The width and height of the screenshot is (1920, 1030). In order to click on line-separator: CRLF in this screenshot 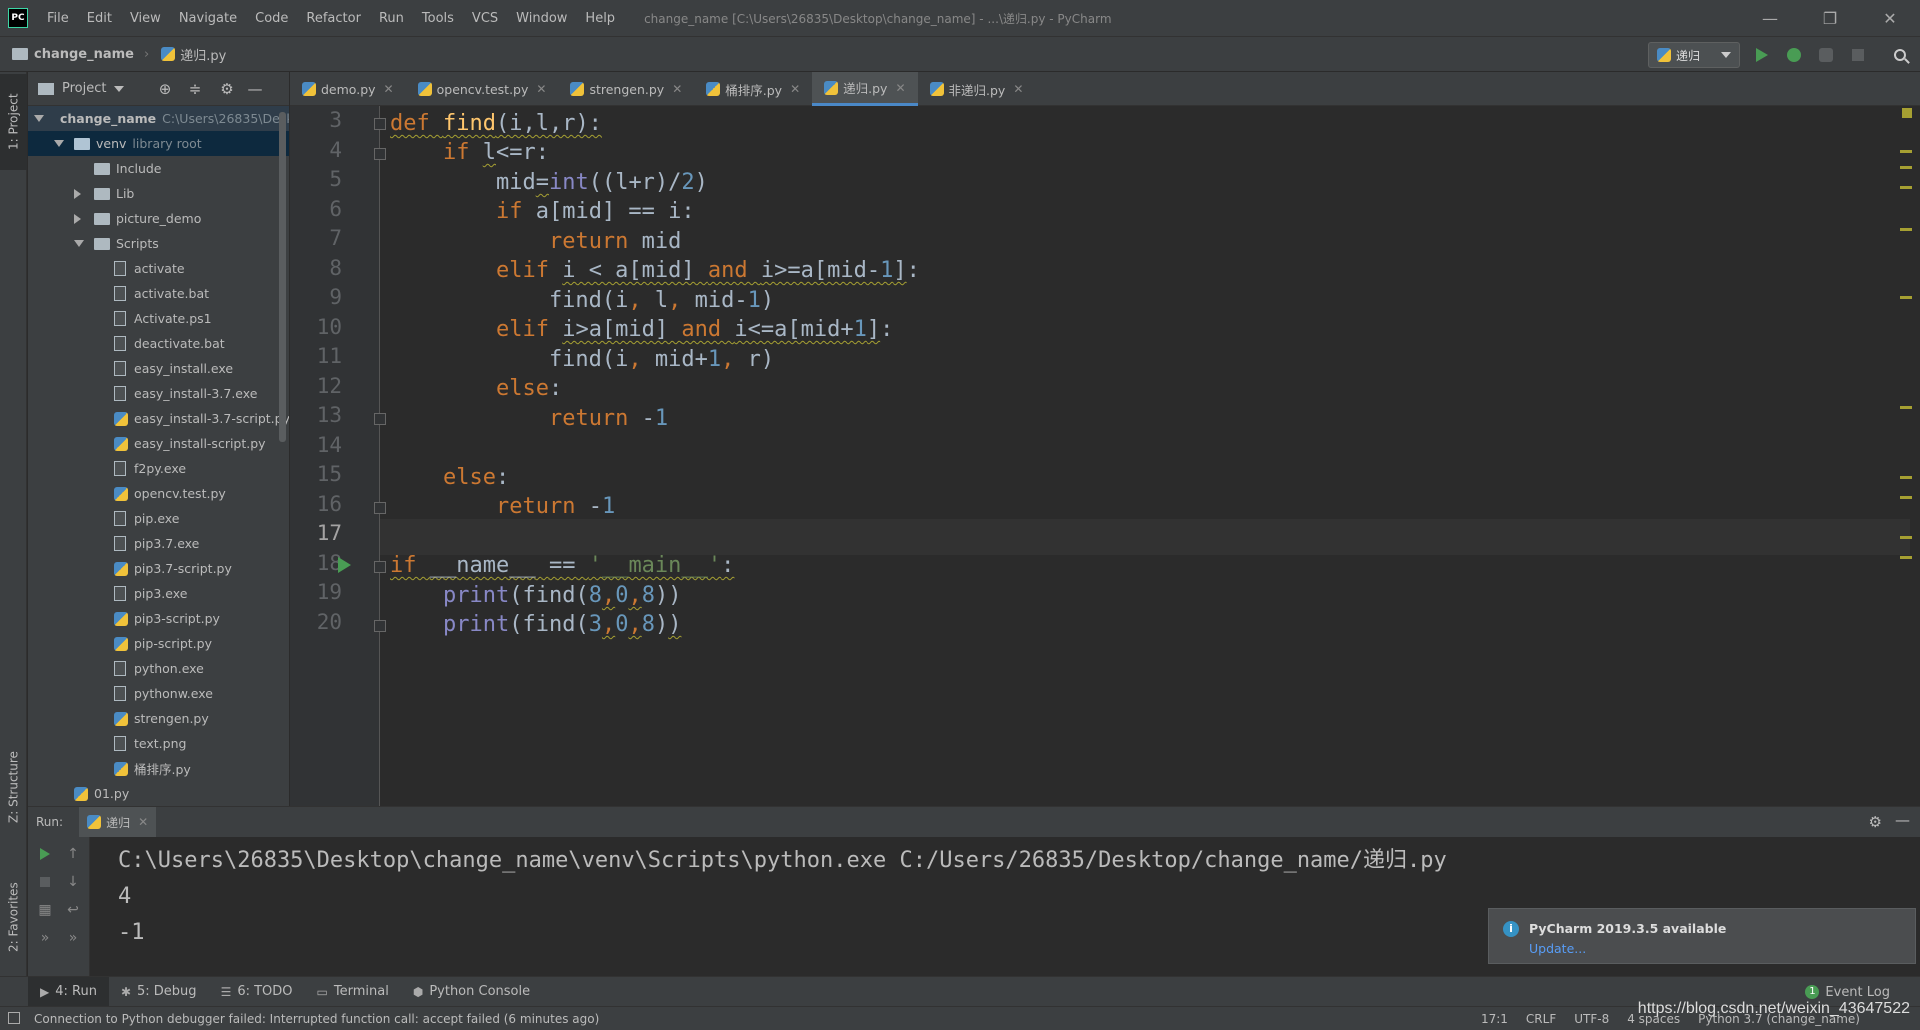, I will do `click(1541, 1019)`.